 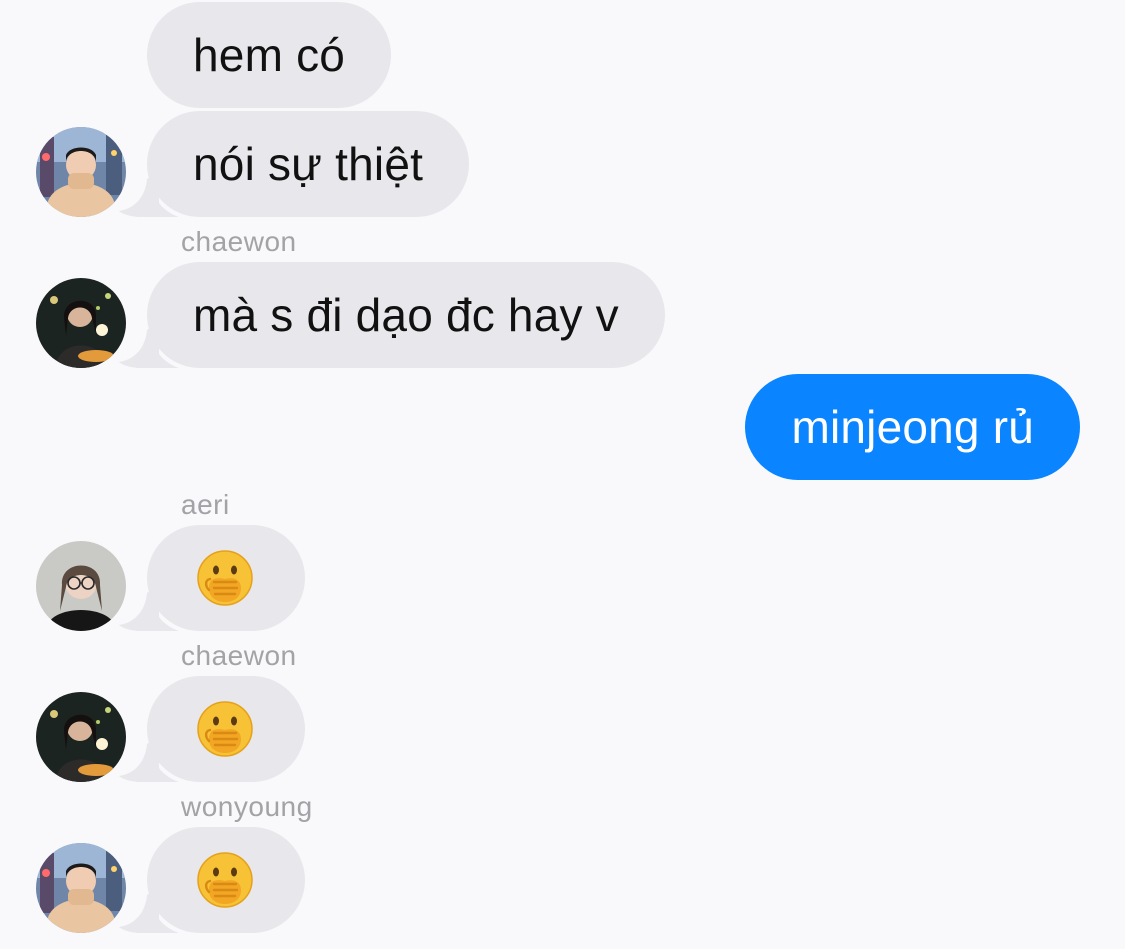 I want to click on message-bubble: hem có, so click(x=269, y=55).